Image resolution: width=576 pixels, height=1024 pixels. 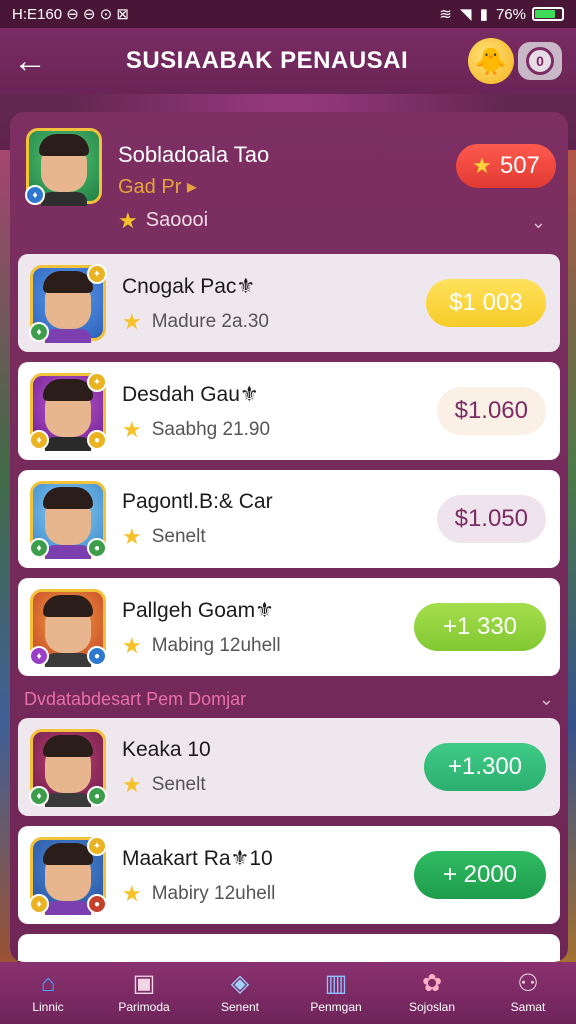 I want to click on nav-item-home: ⌂ Linnic, so click(x=48, y=992).